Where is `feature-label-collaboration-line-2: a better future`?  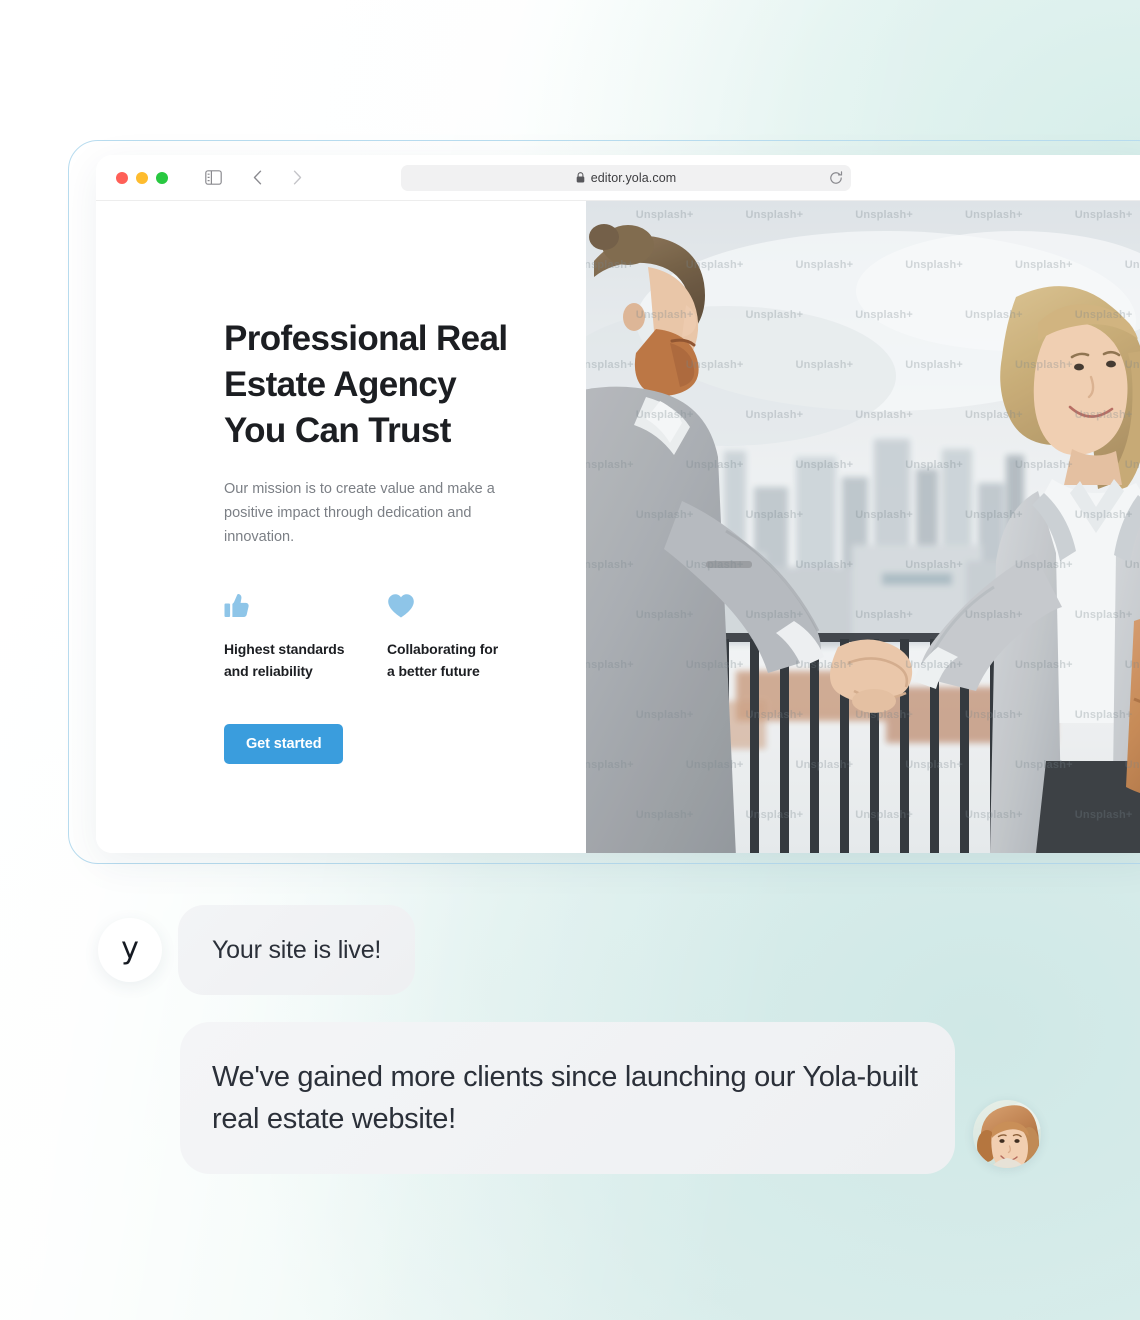
feature-label-collaboration-line-2: a better future is located at coordinates (433, 671).